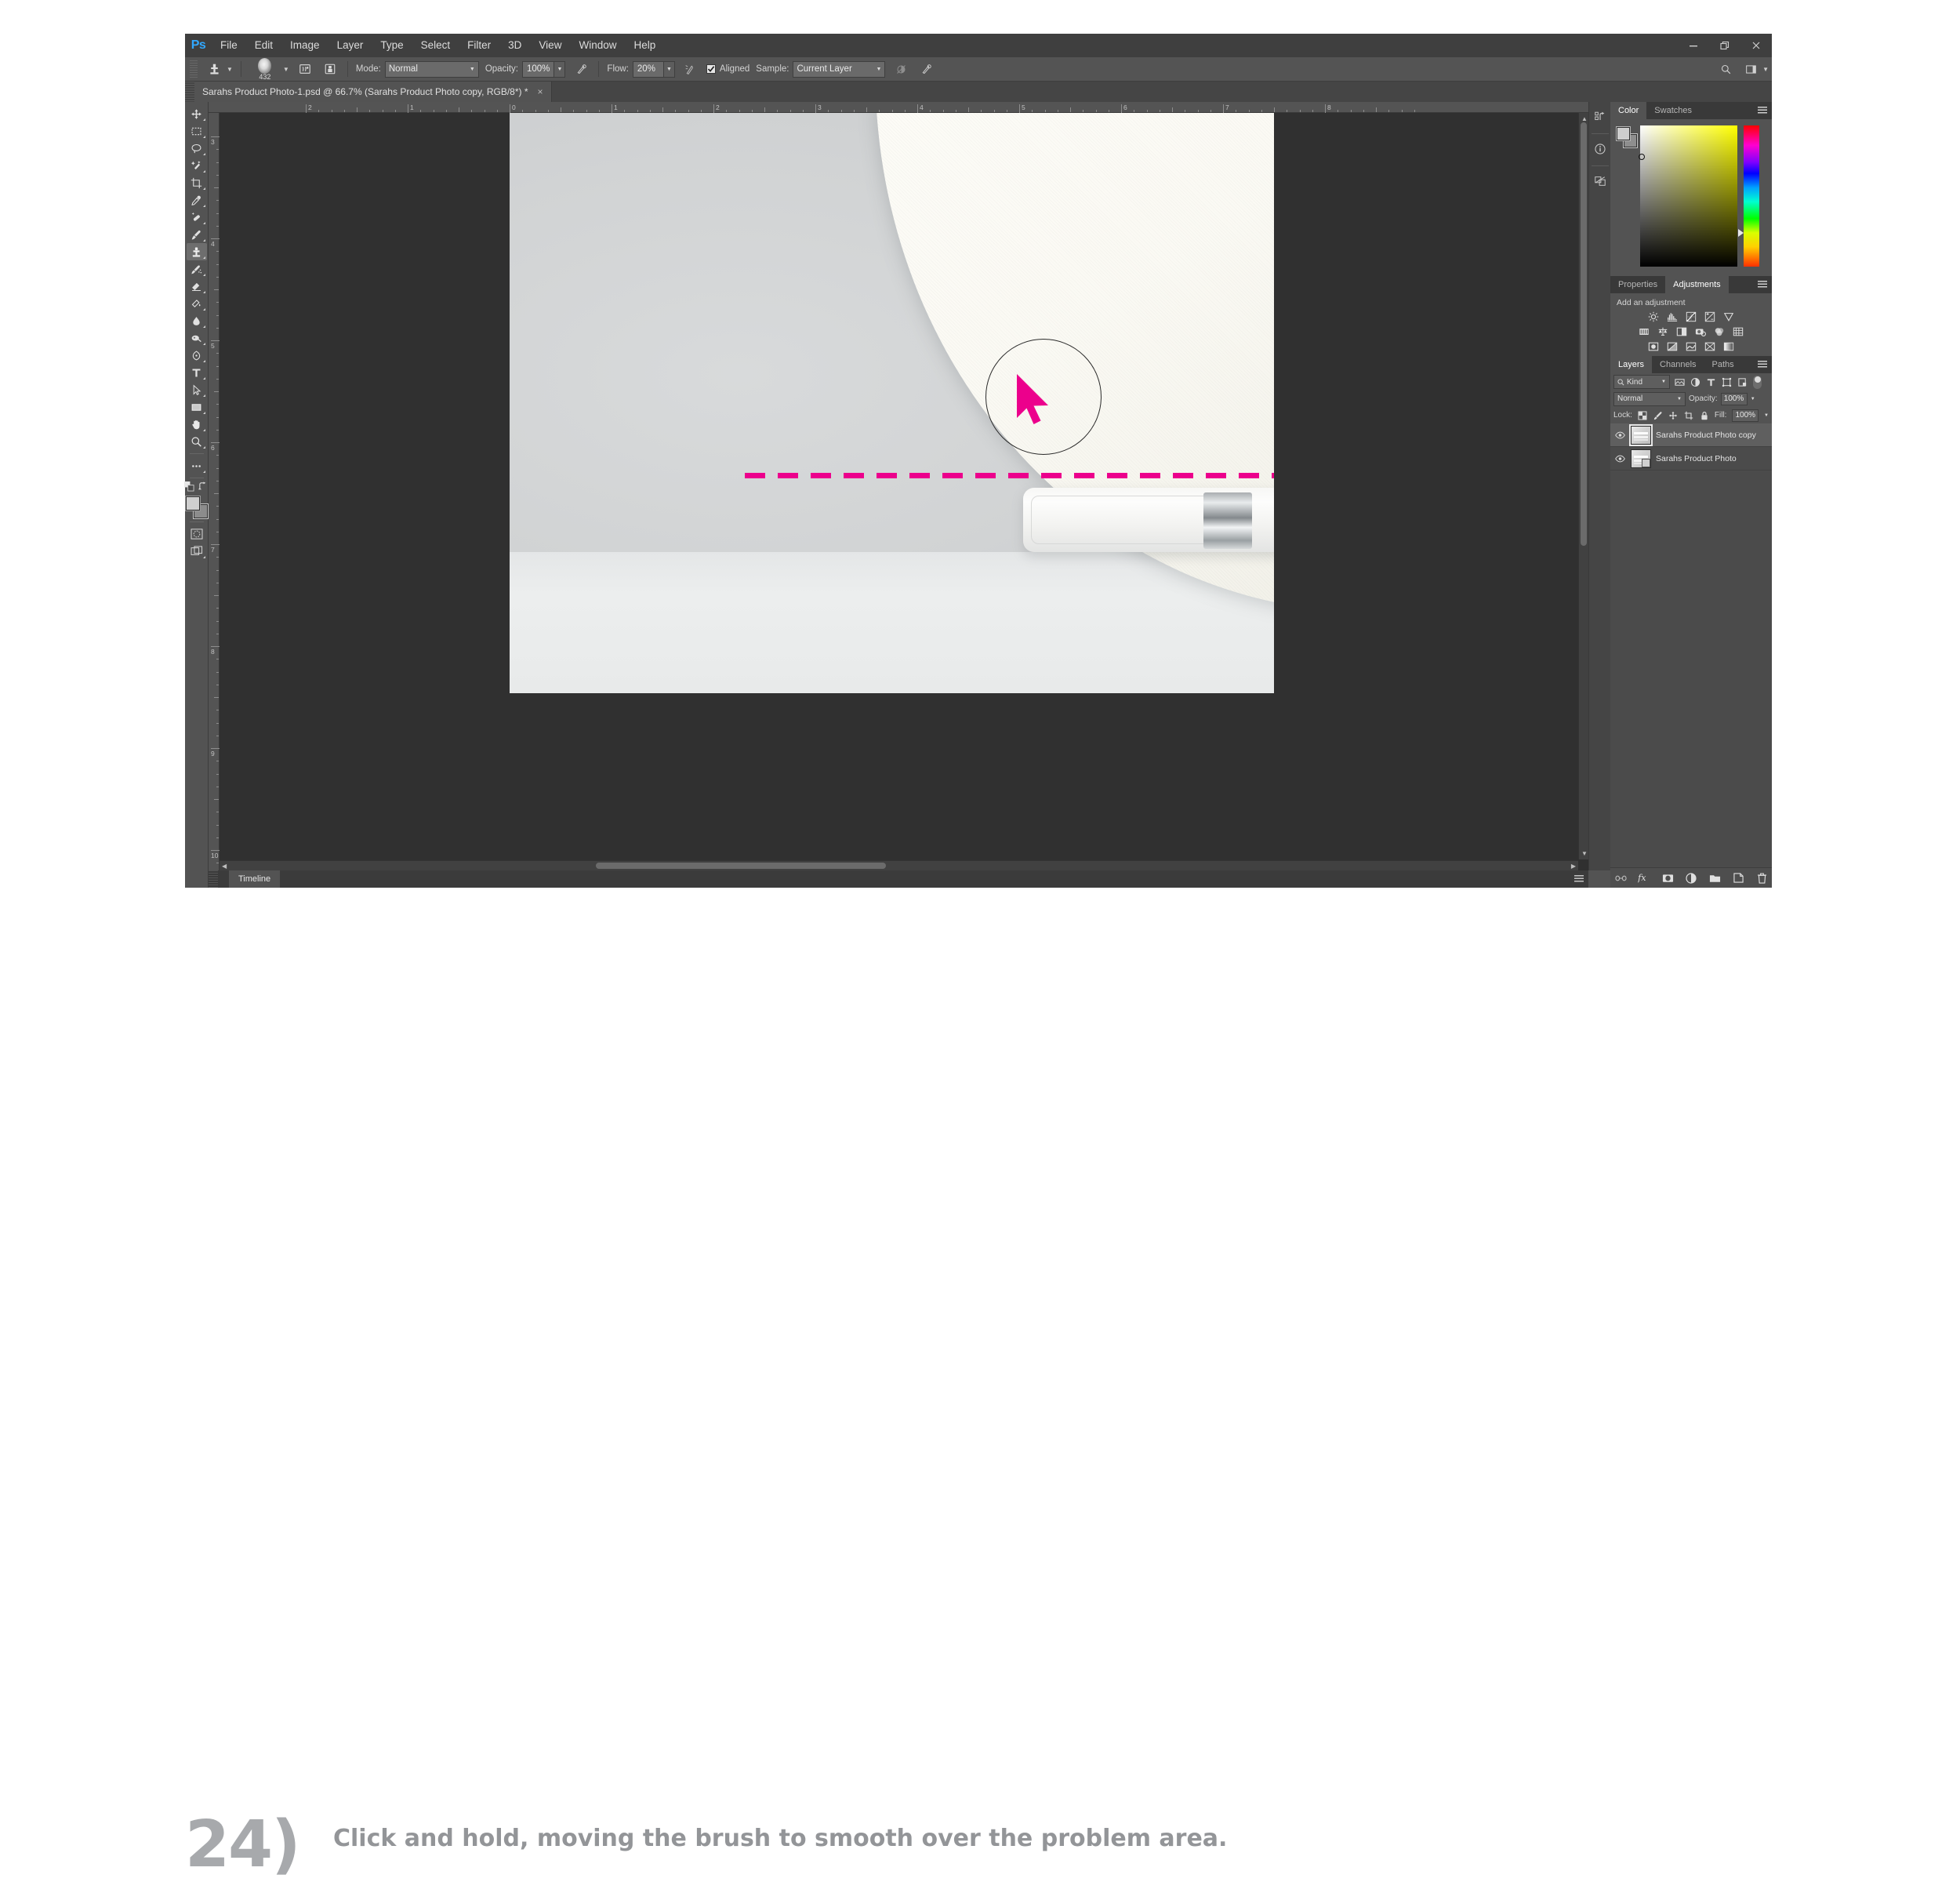 This screenshot has width=1960, height=1882. Describe the element at coordinates (197, 113) in the screenshot. I see `move-tool` at that location.